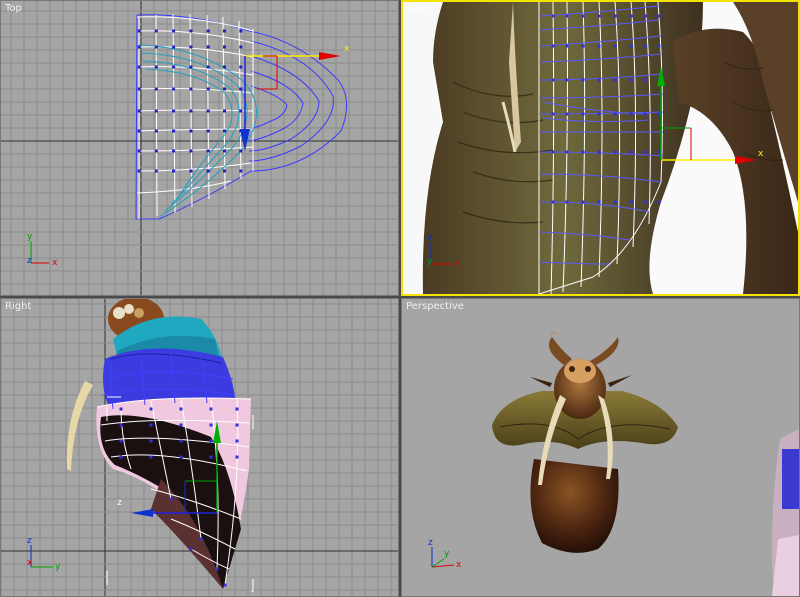 Image resolution: width=800 pixels, height=597 pixels. What do you see at coordinates (457, 264) in the screenshot?
I see `front-tripod-x-label: x` at bounding box center [457, 264].